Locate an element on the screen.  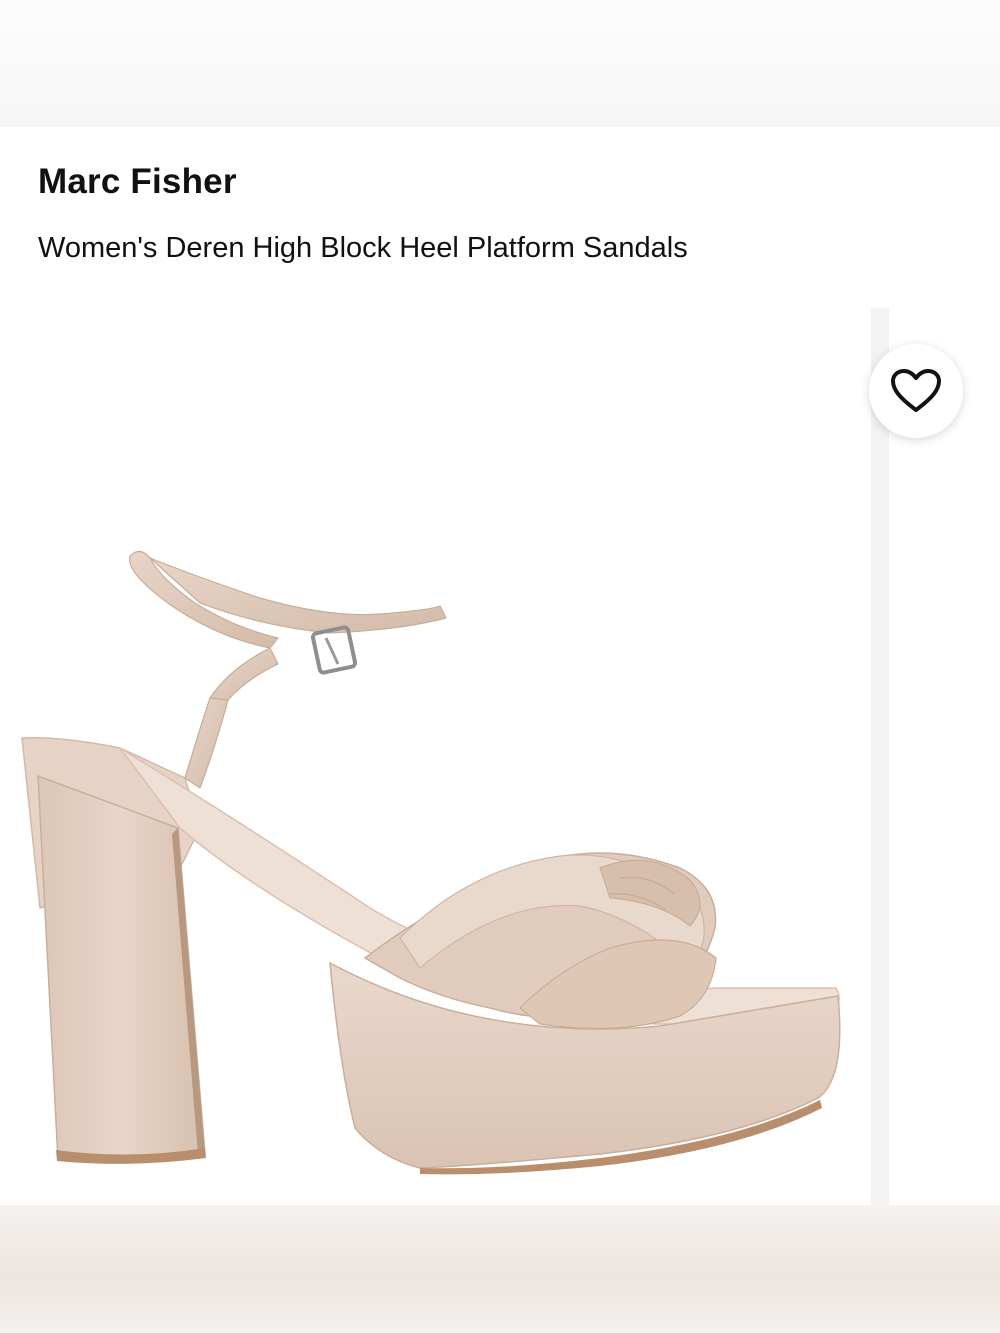
favorite-button is located at coordinates (916, 391).